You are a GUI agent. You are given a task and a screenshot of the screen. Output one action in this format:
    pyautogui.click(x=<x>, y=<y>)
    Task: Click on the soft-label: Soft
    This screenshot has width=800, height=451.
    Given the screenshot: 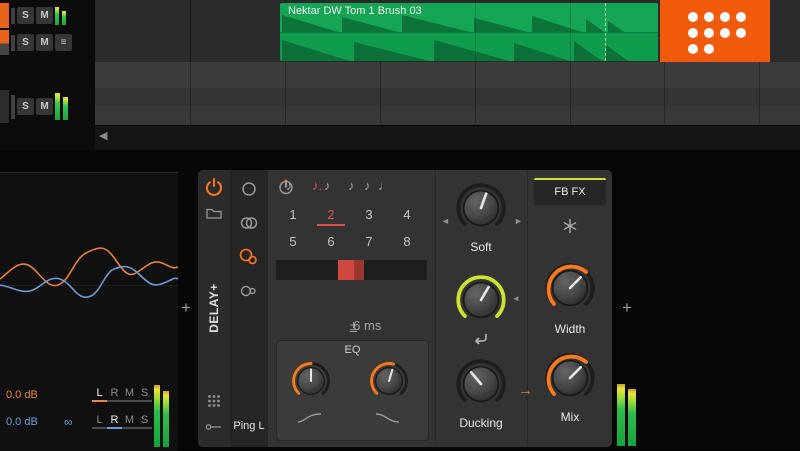 What is the action you would take?
    pyautogui.click(x=481, y=247)
    